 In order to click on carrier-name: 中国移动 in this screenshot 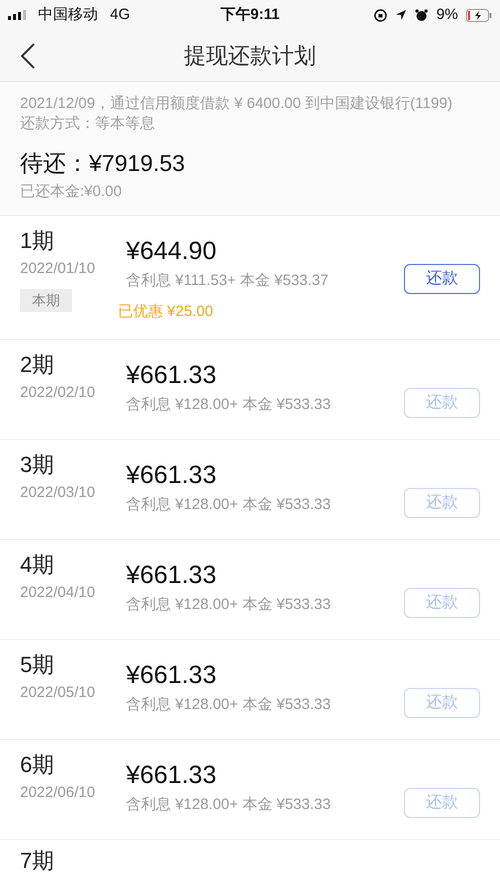, I will do `click(68, 14)`.